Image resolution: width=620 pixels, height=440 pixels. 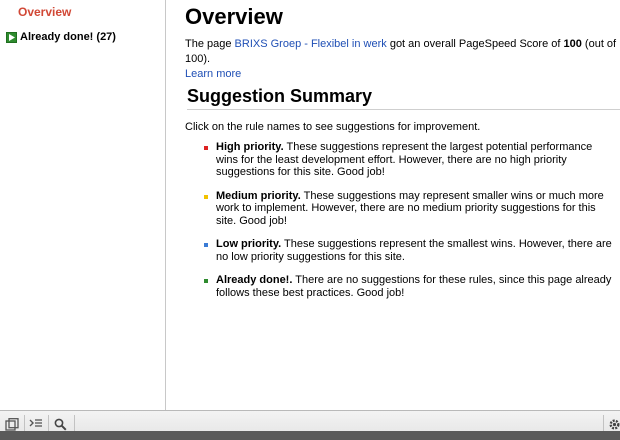 What do you see at coordinates (234, 16) in the screenshot?
I see `page-title: Overview` at bounding box center [234, 16].